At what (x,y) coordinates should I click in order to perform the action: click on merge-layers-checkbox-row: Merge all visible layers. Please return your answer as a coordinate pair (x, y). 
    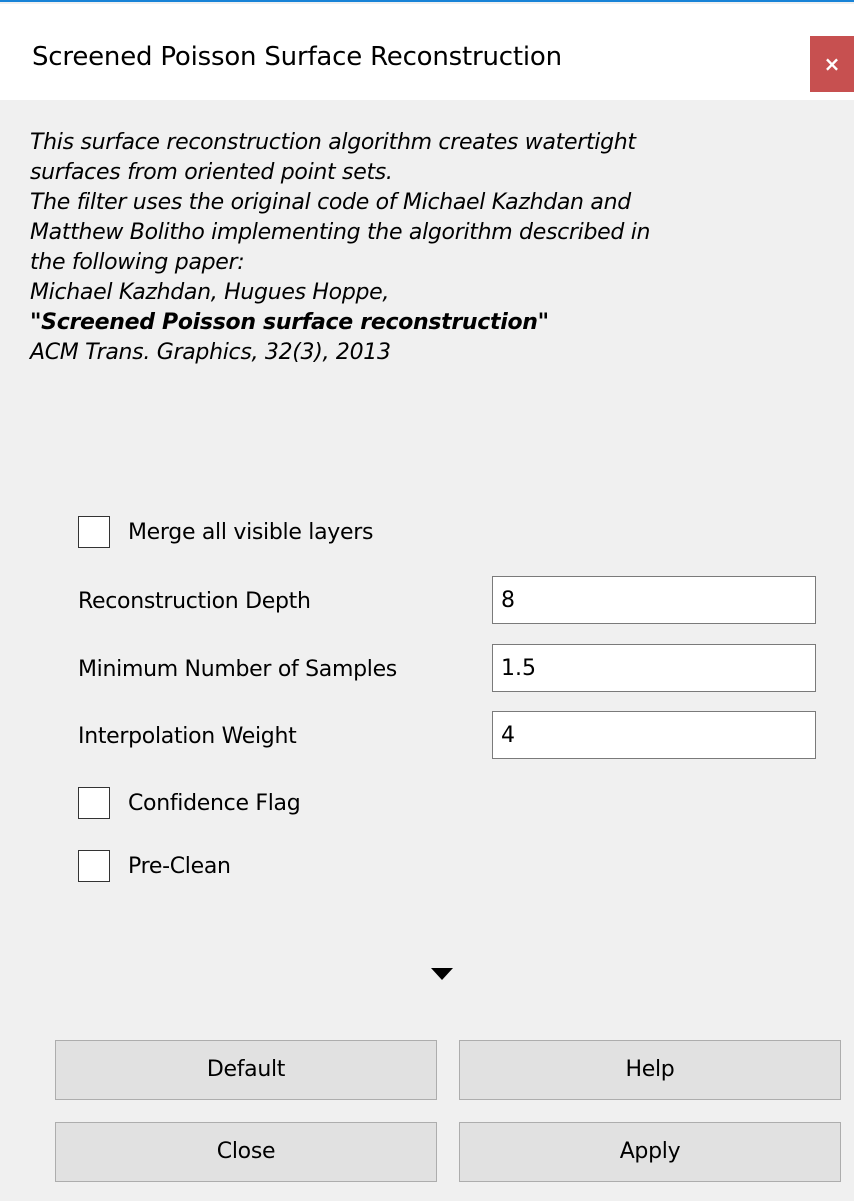
    Looking at the image, I should click on (225, 532).